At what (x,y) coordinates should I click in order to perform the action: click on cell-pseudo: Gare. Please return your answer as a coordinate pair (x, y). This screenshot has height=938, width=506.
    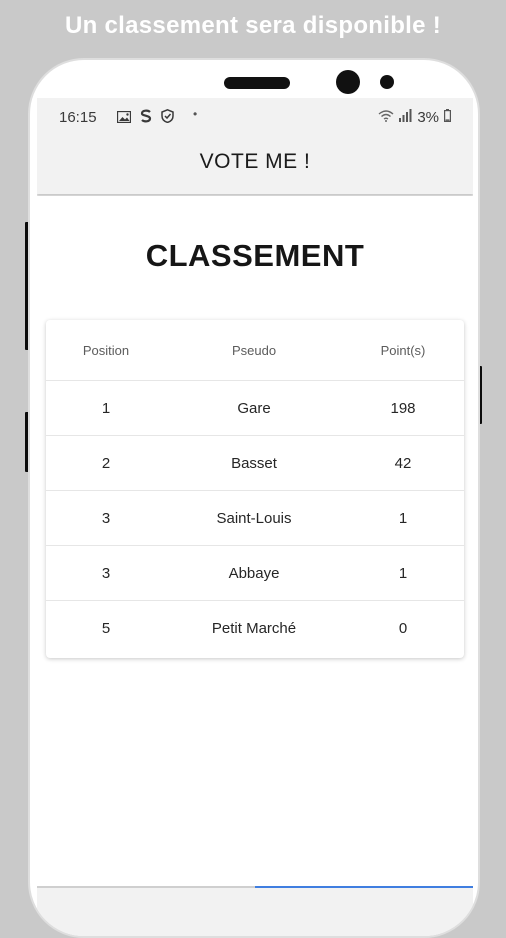
    Looking at the image, I should click on (254, 408).